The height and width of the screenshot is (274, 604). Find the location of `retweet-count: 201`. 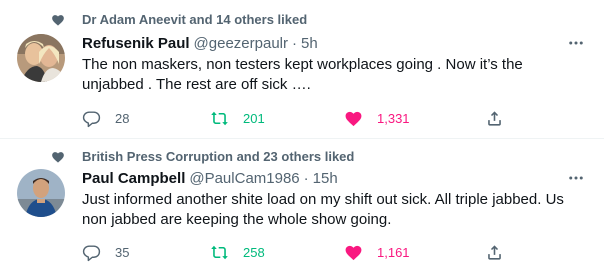

retweet-count: 201 is located at coordinates (254, 118).